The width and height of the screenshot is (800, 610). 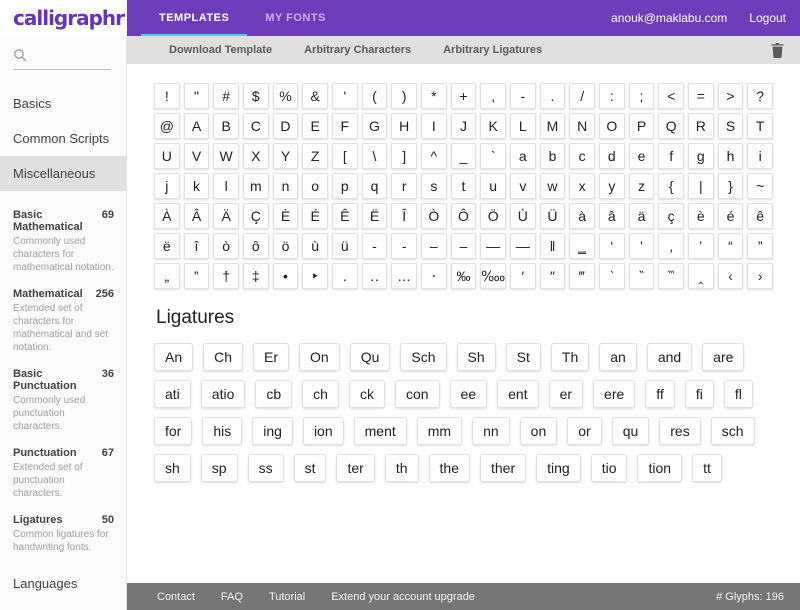 I want to click on glyph-cell: Ô, so click(x=463, y=216).